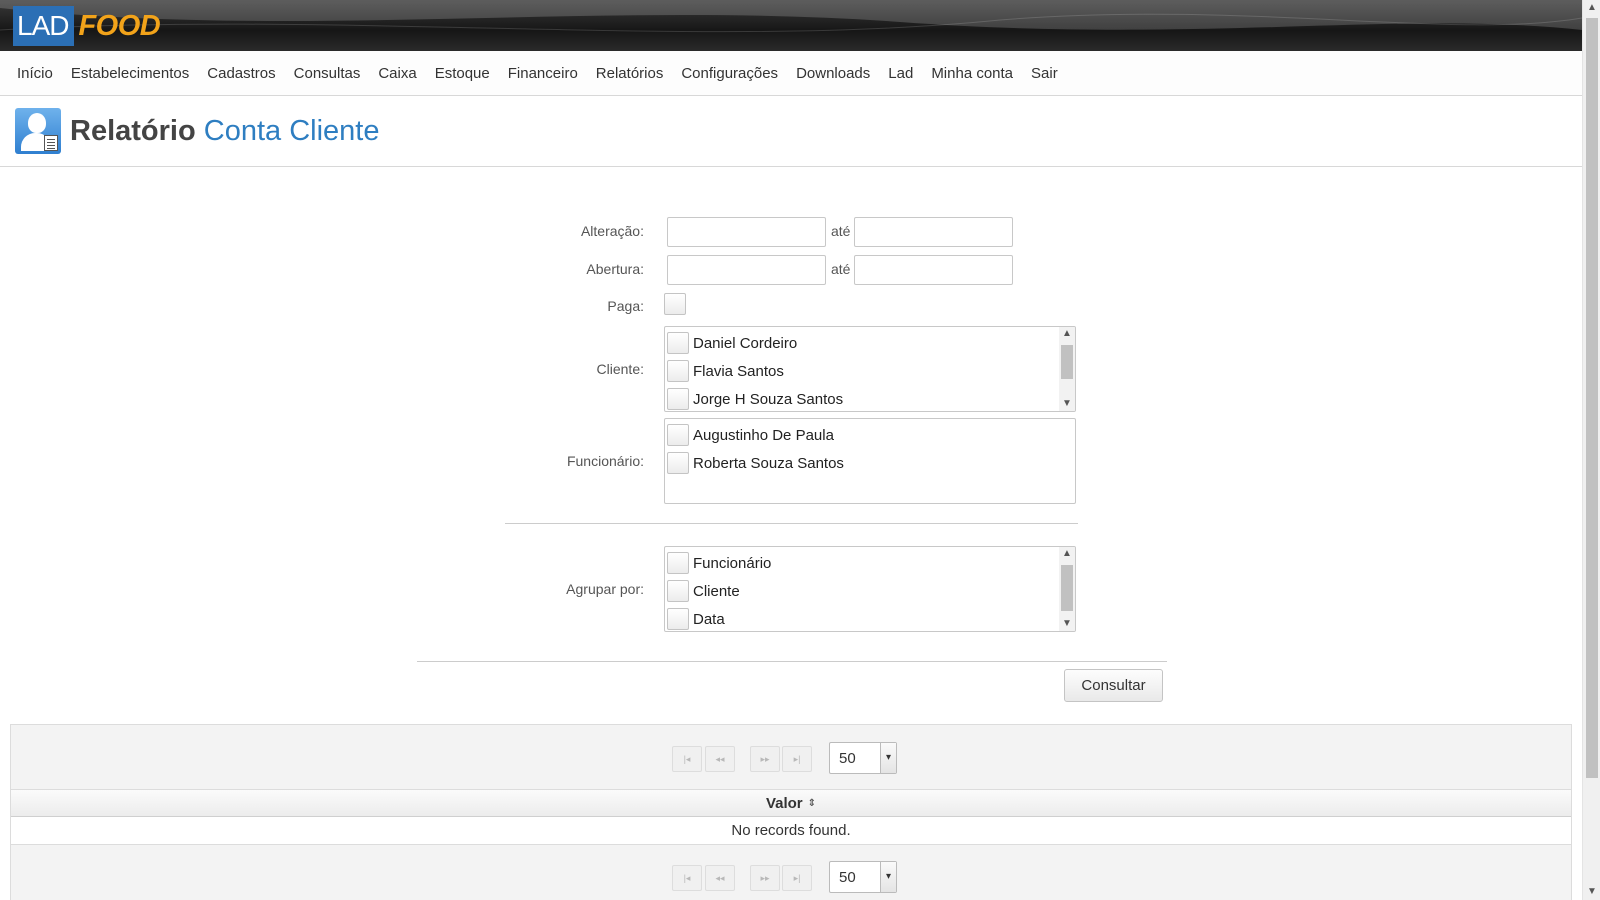 The height and width of the screenshot is (900, 1600). What do you see at coordinates (738, 371) in the screenshot?
I see `cliente-option-label: Flavia Santos` at bounding box center [738, 371].